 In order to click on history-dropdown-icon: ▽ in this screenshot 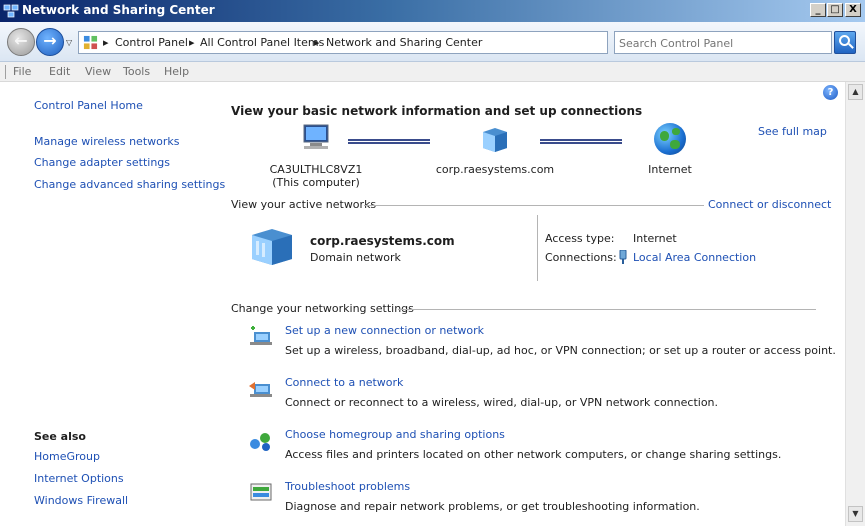, I will do `click(69, 42)`.